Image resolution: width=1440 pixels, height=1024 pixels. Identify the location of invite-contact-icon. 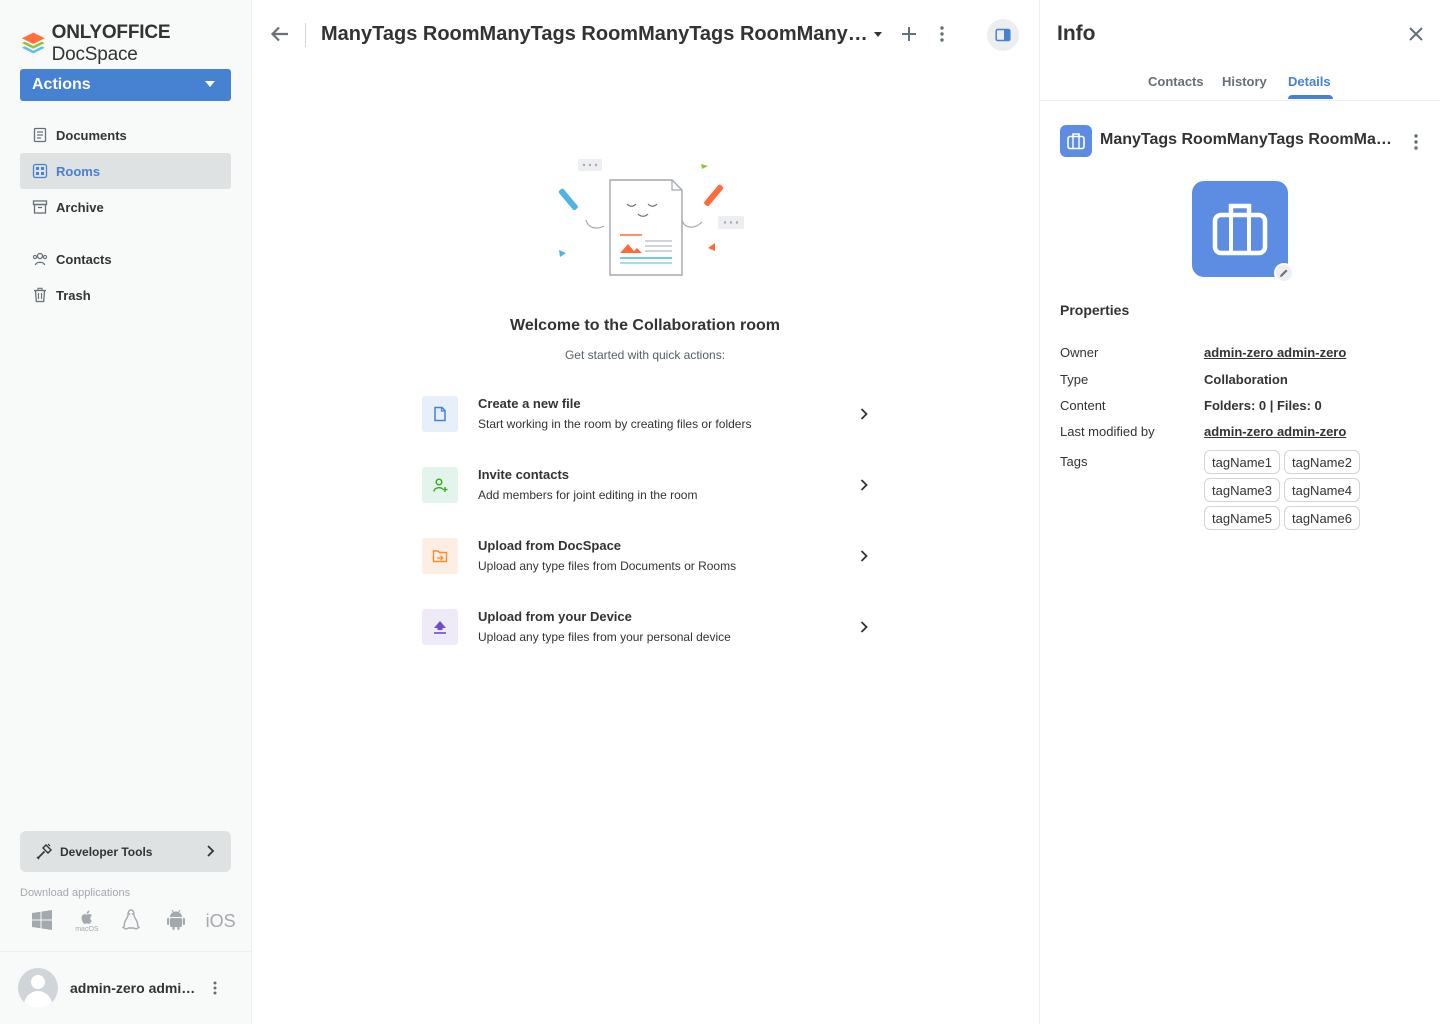
(440, 485).